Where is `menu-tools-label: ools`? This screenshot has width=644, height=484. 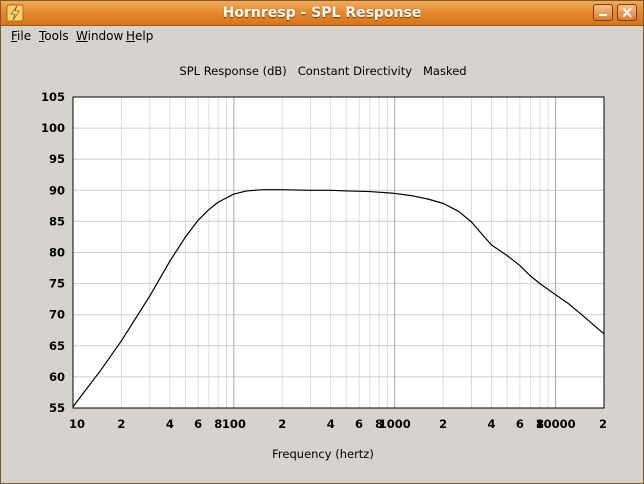
menu-tools-label: ools is located at coordinates (56, 36).